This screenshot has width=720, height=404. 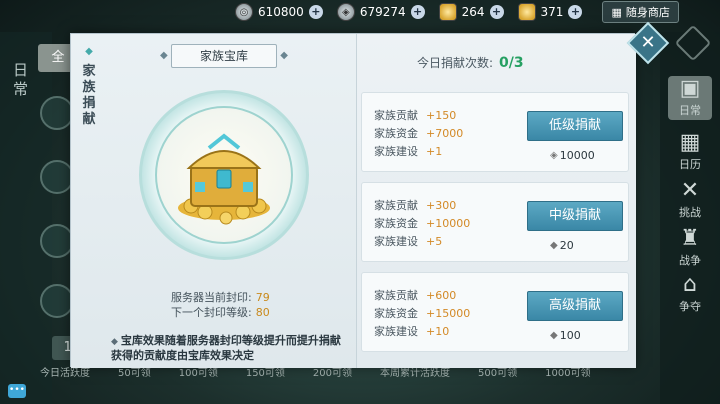 What do you see at coordinates (496, 12) in the screenshot?
I see `add-gold-button: +` at bounding box center [496, 12].